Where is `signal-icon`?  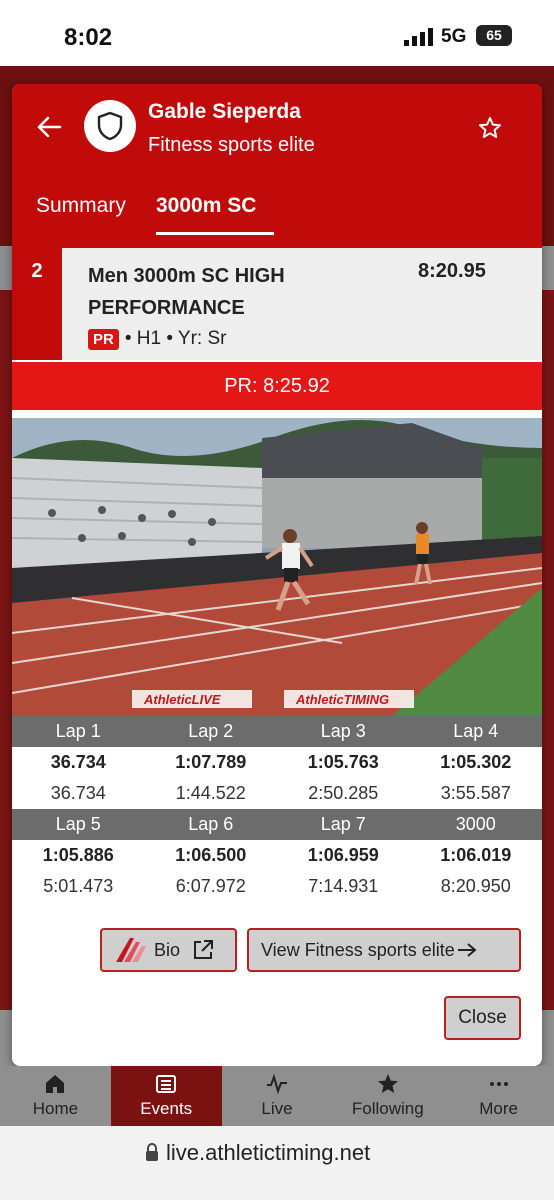
signal-icon is located at coordinates (418, 37).